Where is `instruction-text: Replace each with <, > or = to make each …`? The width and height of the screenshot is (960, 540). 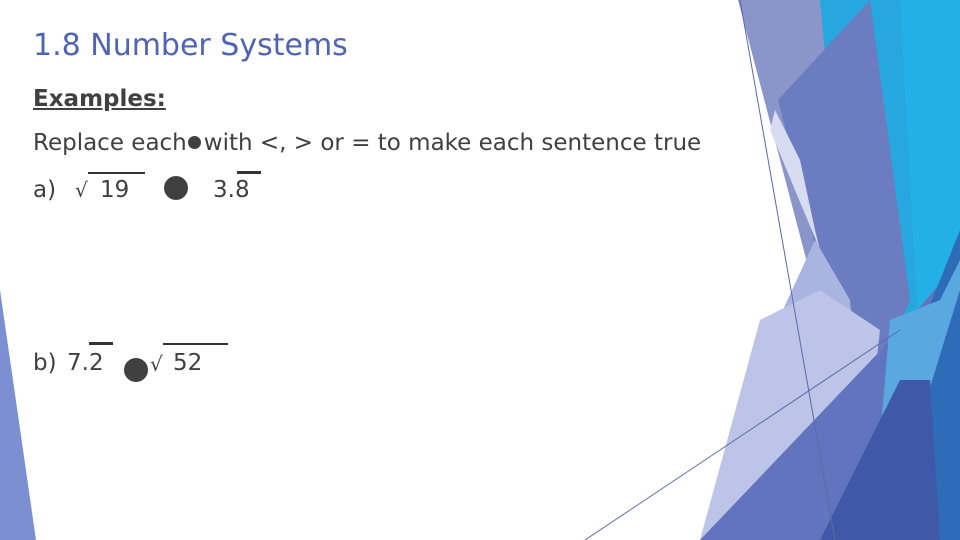
instruction-text: Replace each with <, > or = to make each … is located at coordinates (367, 143).